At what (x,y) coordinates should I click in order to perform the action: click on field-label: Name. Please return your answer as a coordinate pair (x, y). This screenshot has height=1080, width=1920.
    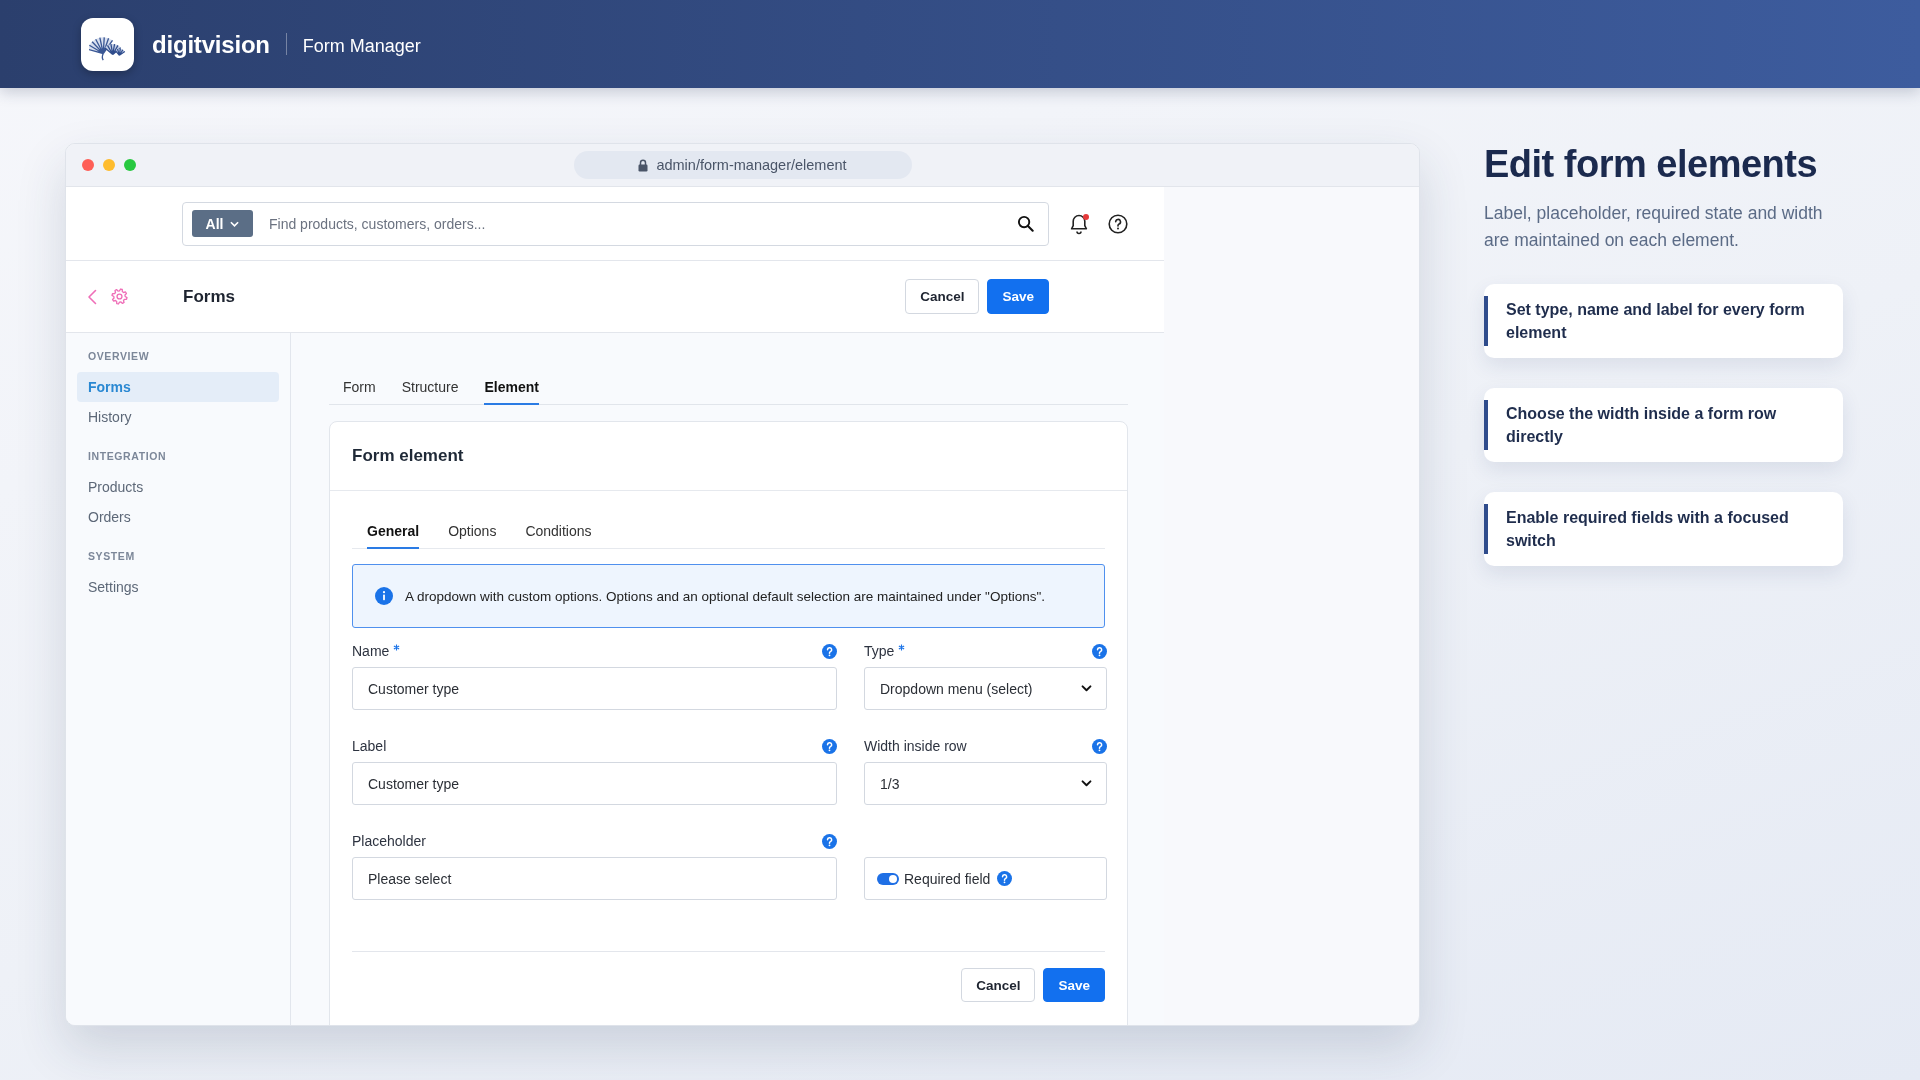
    Looking at the image, I should click on (371, 651).